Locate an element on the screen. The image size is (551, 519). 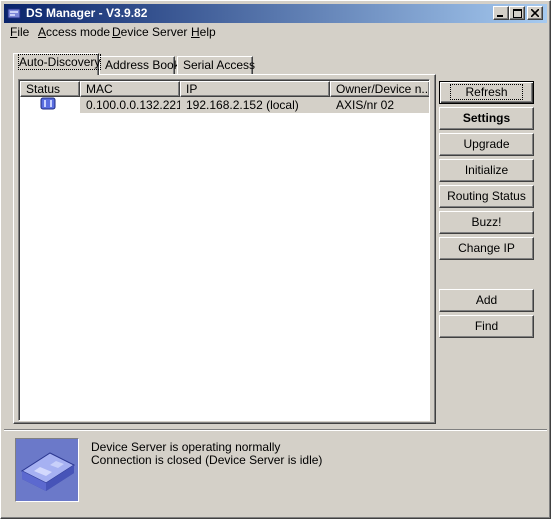
refresh-button: Refresh is located at coordinates (486, 92).